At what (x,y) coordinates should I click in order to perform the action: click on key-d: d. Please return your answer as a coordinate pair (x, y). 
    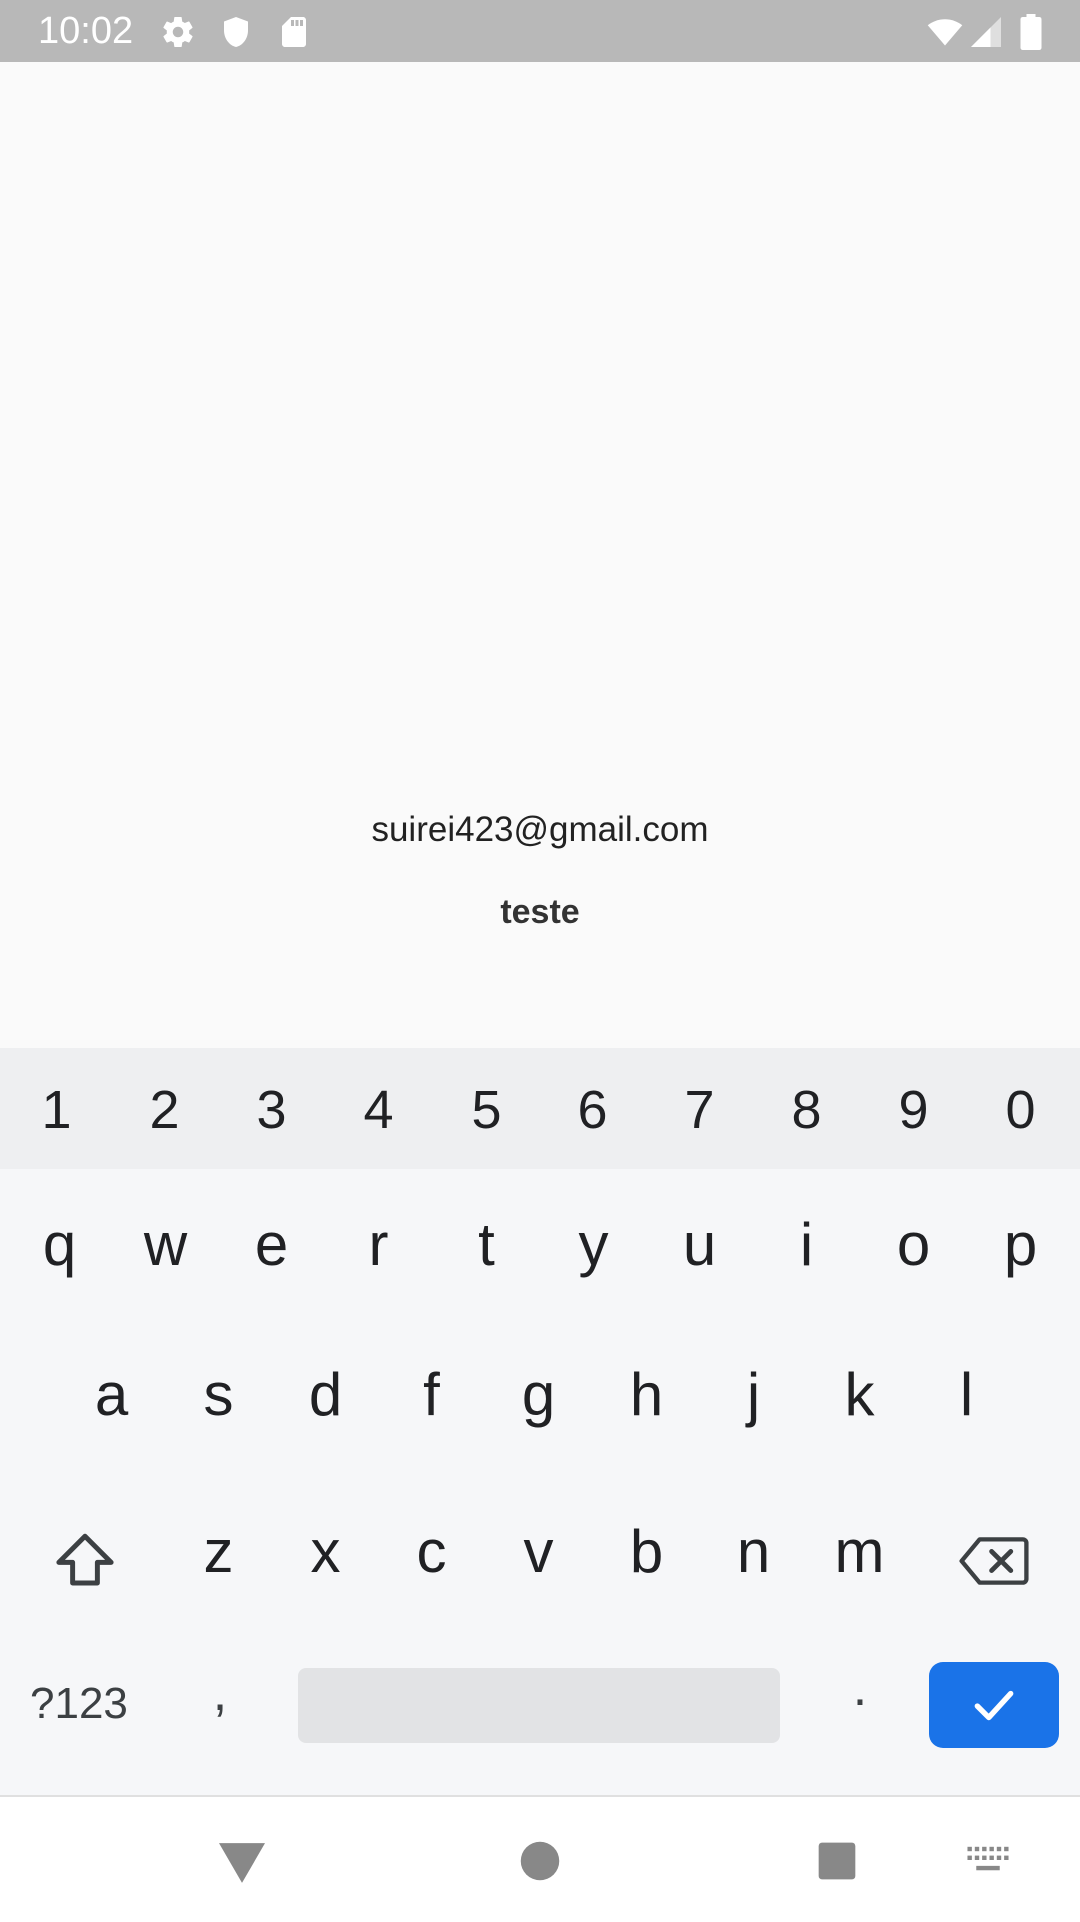
    Looking at the image, I should click on (325, 1395).